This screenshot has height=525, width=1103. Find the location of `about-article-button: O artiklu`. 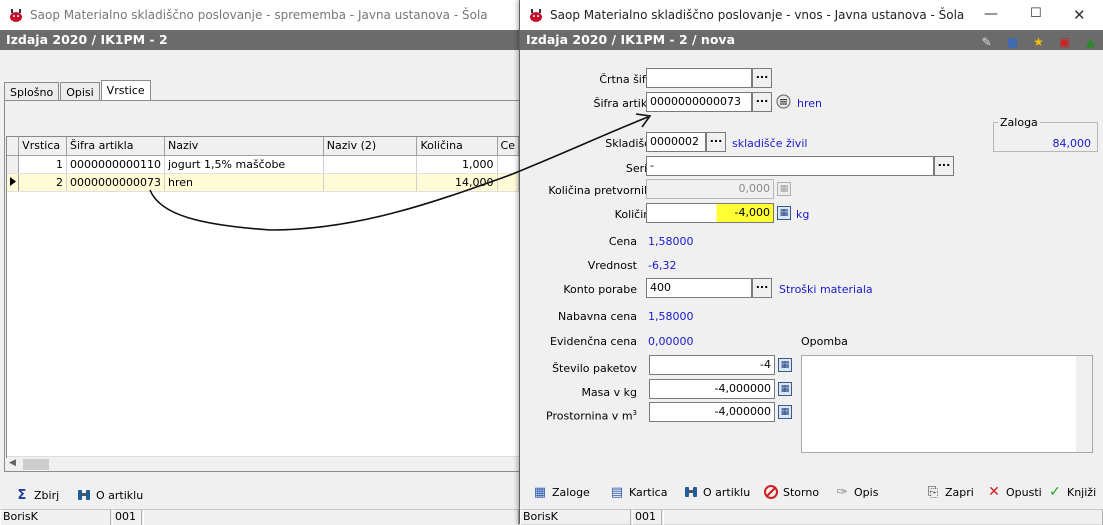

about-article-button: O artiklu is located at coordinates (109, 495).